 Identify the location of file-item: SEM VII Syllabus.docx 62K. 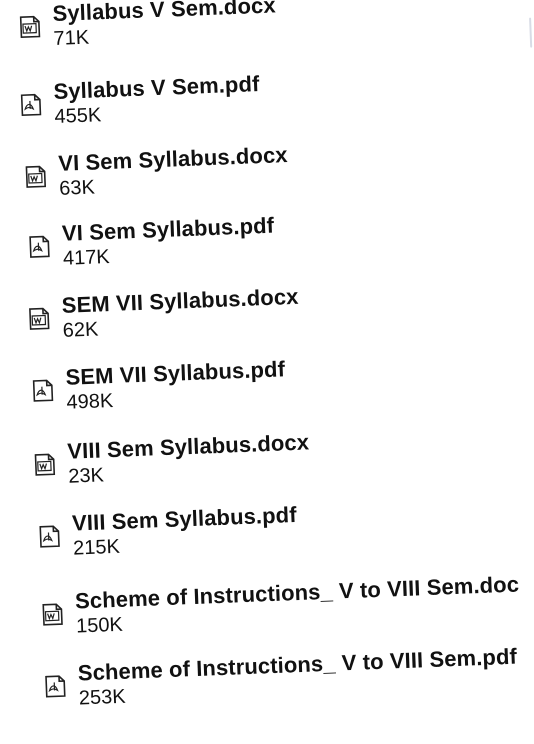
(161, 313).